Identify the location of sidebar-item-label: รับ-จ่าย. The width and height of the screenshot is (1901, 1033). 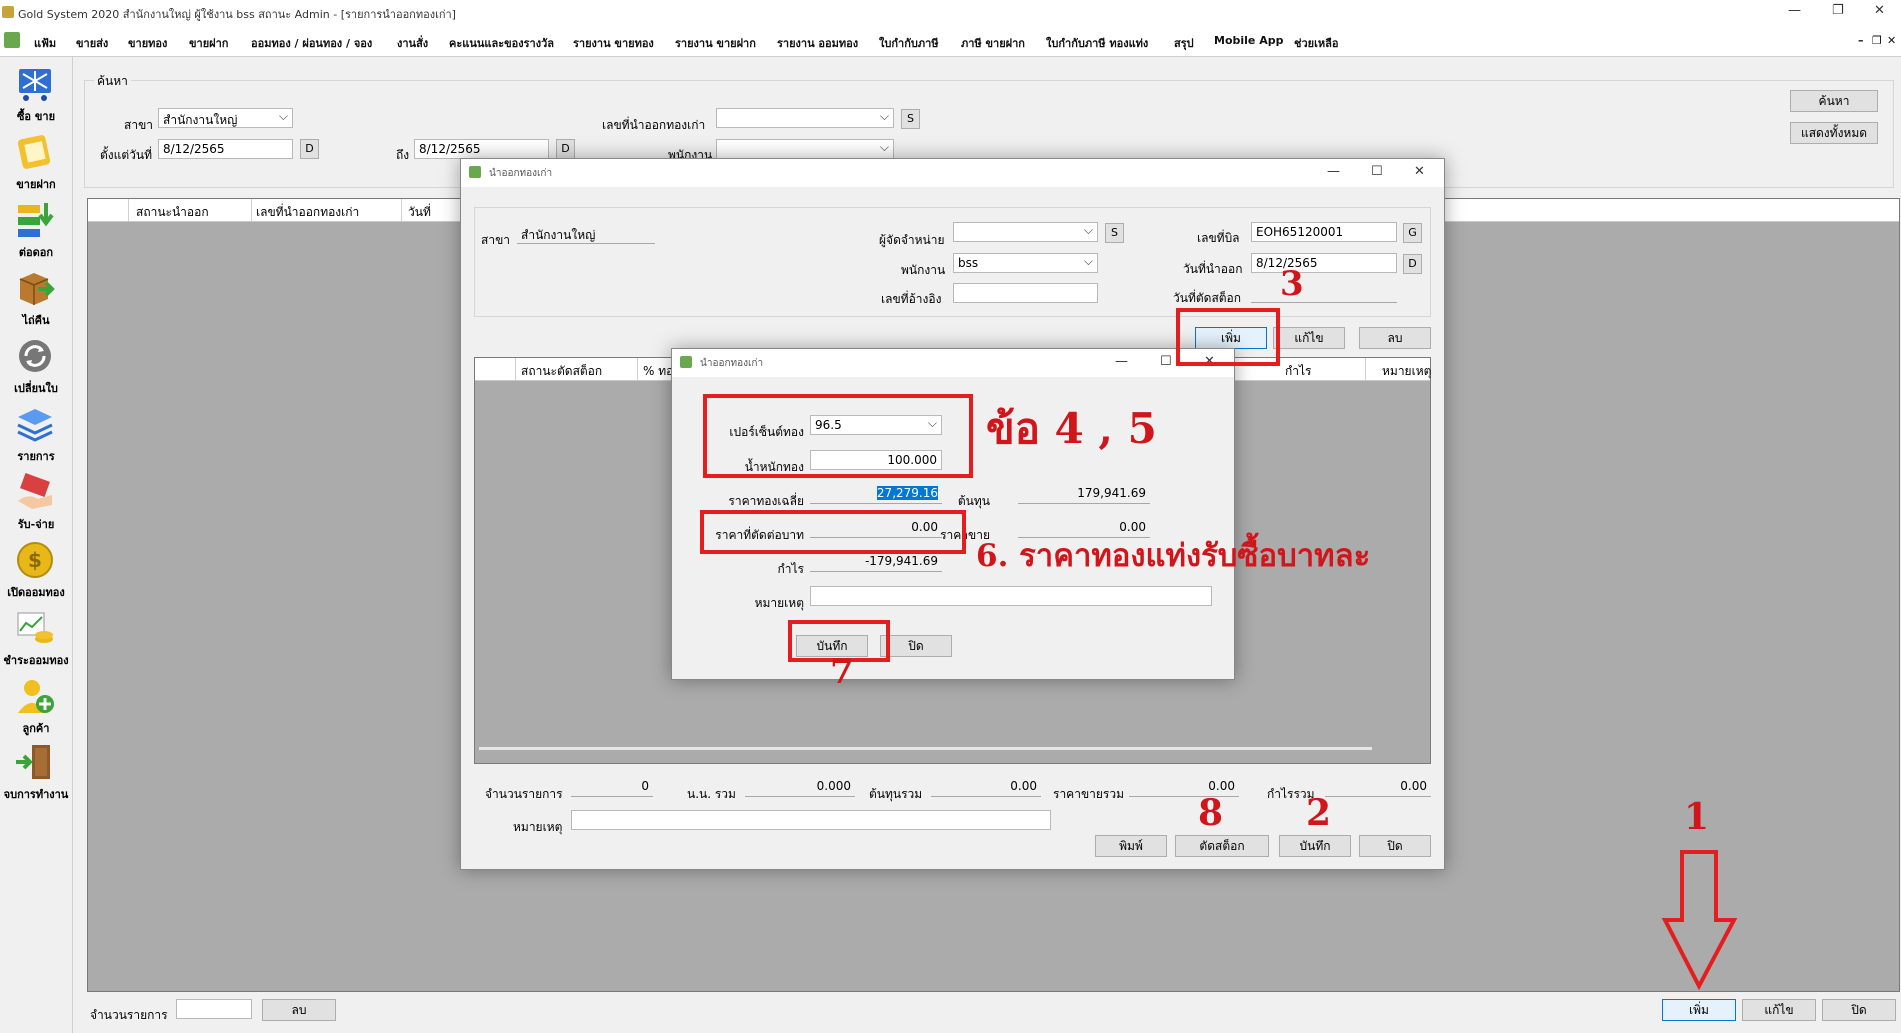
(36, 524).